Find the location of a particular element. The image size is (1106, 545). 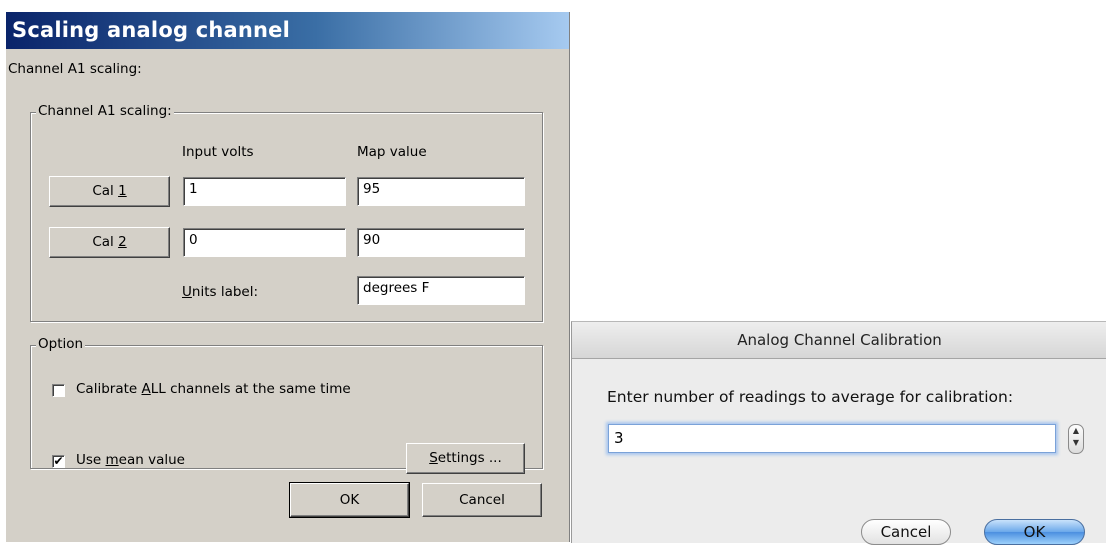

cal-2-button: Cal 2 is located at coordinates (109, 242).